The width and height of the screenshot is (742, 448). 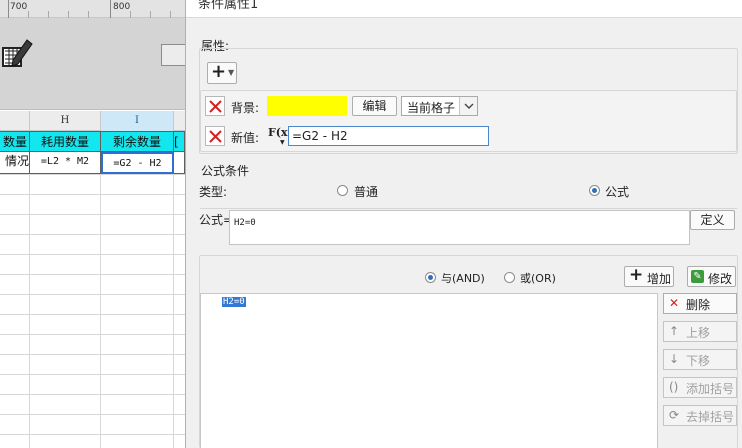 I want to click on modify-condition-label: 修改, so click(x=720, y=279).